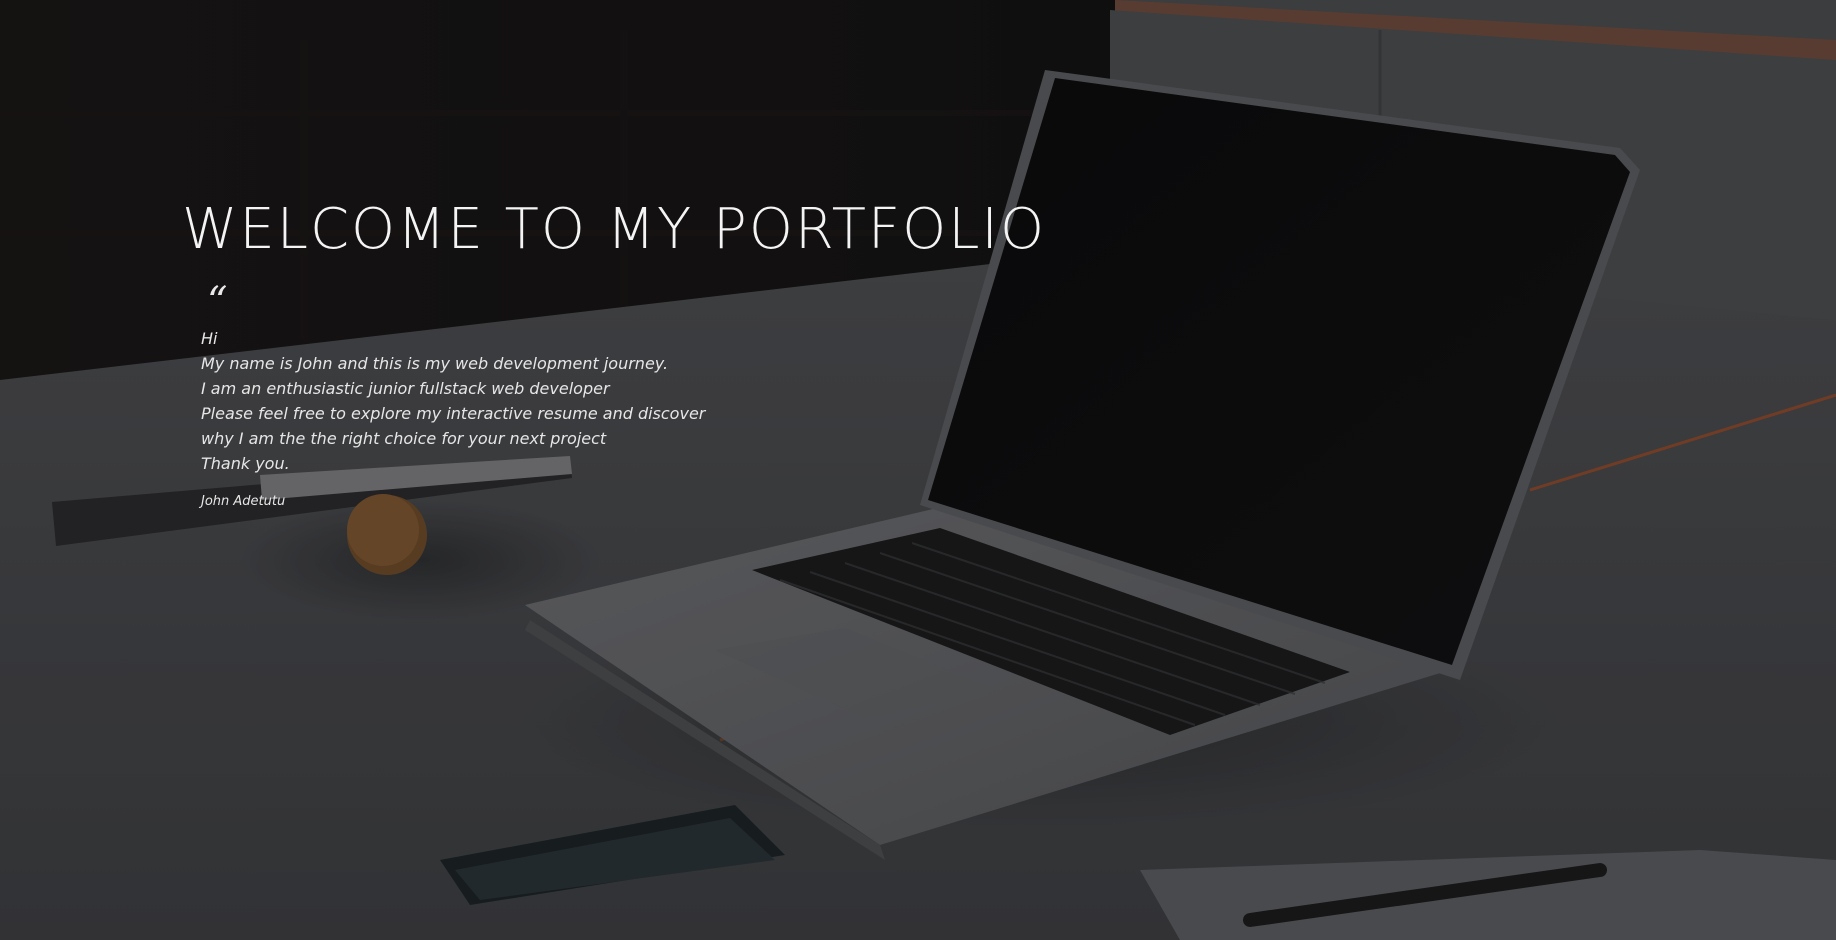  What do you see at coordinates (209, 338) in the screenshot?
I see `quote-line-greeting: Hi` at bounding box center [209, 338].